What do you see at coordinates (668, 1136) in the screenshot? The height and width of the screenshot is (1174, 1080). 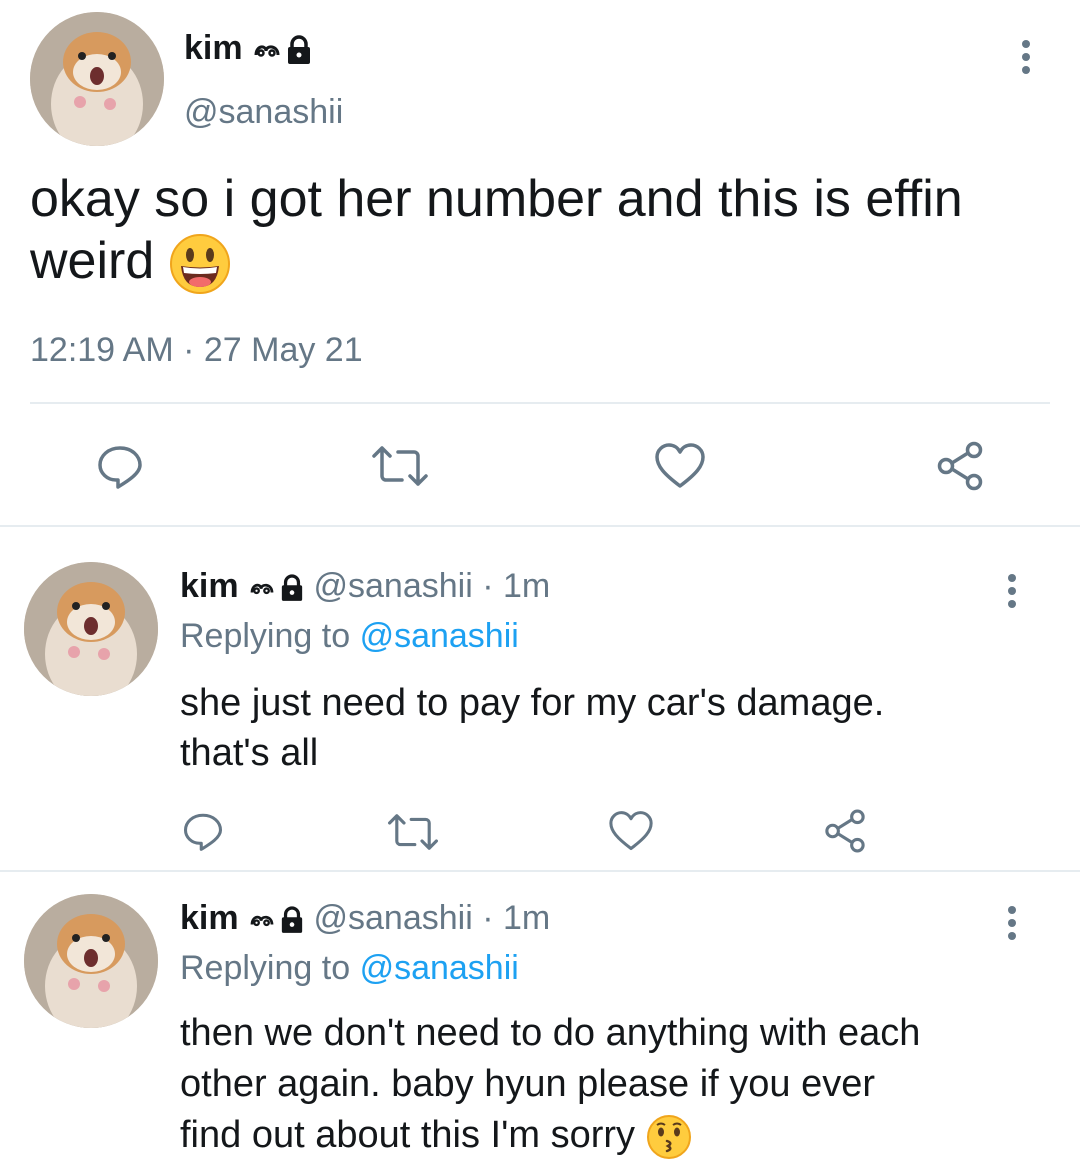 I see `kissing-face-emoji` at bounding box center [668, 1136].